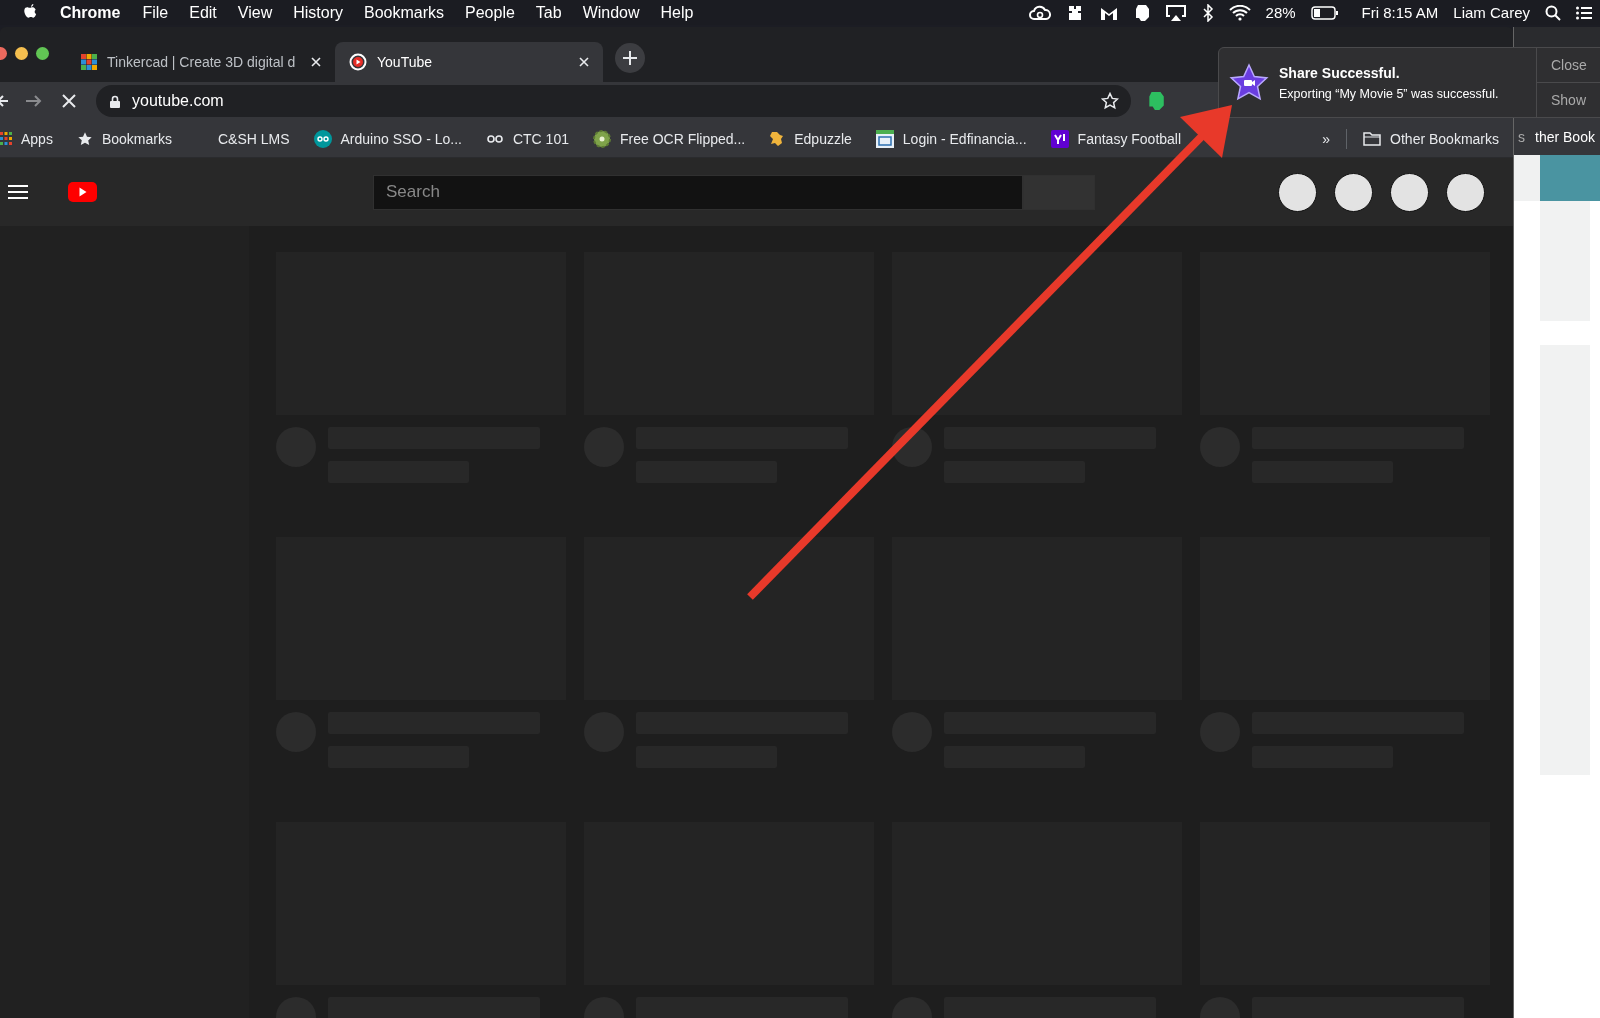  I want to click on other-bookmarks-folder: Other Bookmarks, so click(1431, 138).